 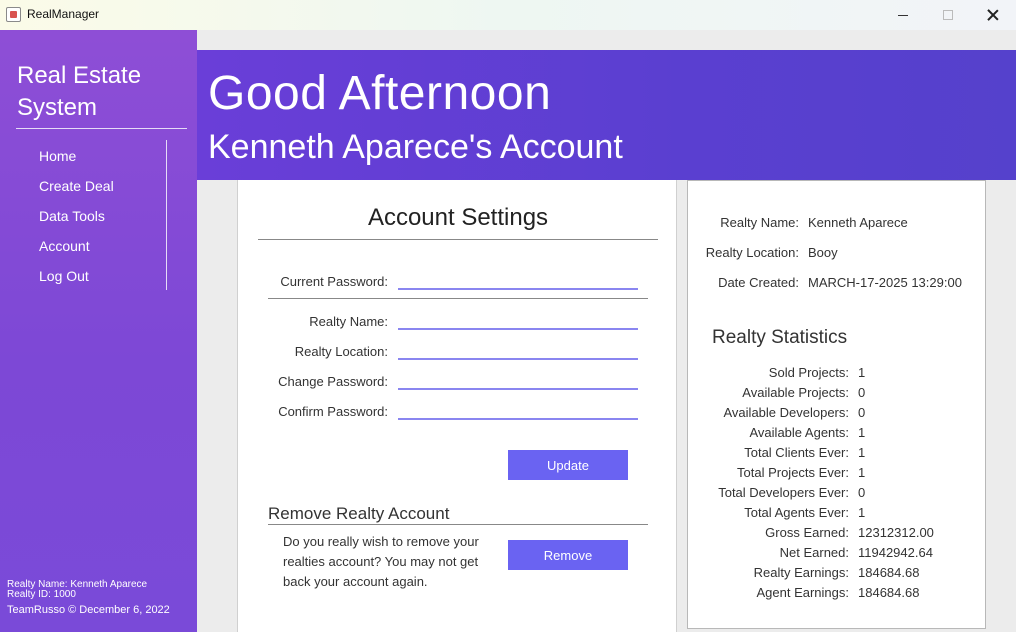 What do you see at coordinates (752, 252) in the screenshot?
I see `info-label: Realty Location:` at bounding box center [752, 252].